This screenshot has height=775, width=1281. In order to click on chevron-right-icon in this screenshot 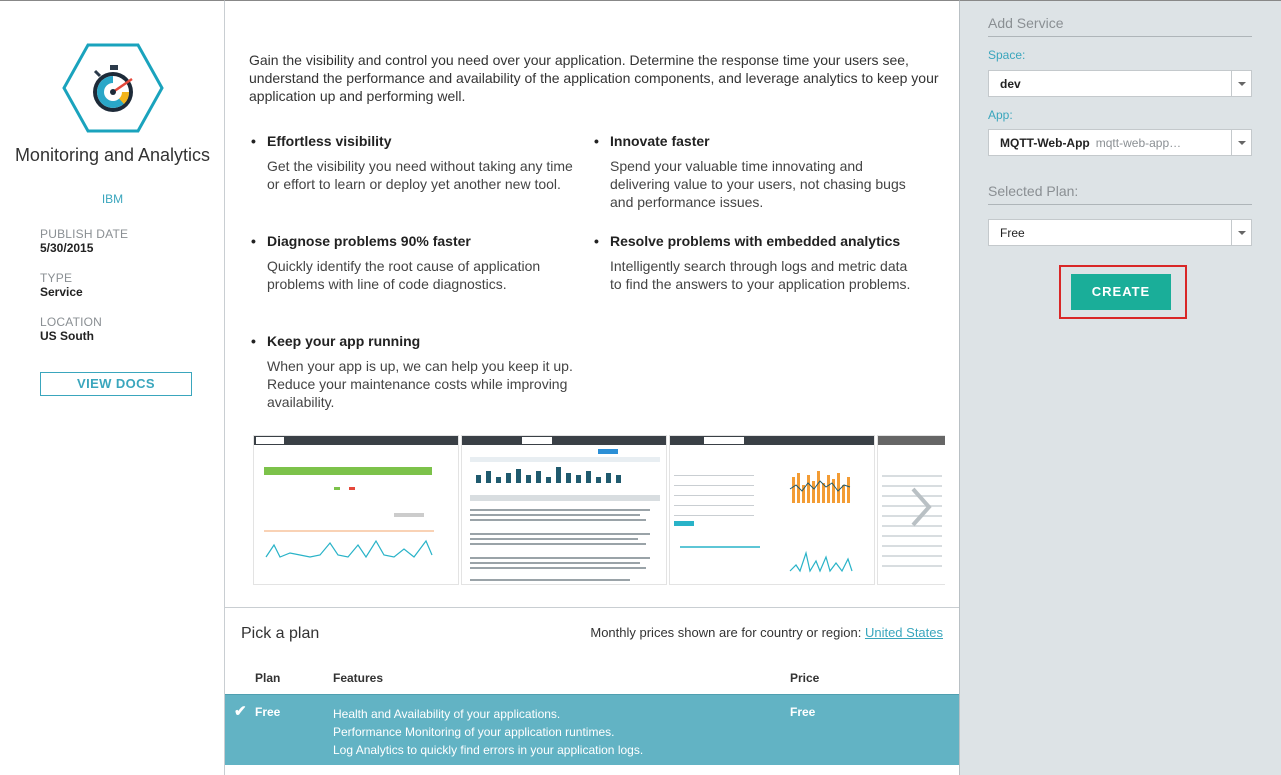, I will do `click(921, 507)`.